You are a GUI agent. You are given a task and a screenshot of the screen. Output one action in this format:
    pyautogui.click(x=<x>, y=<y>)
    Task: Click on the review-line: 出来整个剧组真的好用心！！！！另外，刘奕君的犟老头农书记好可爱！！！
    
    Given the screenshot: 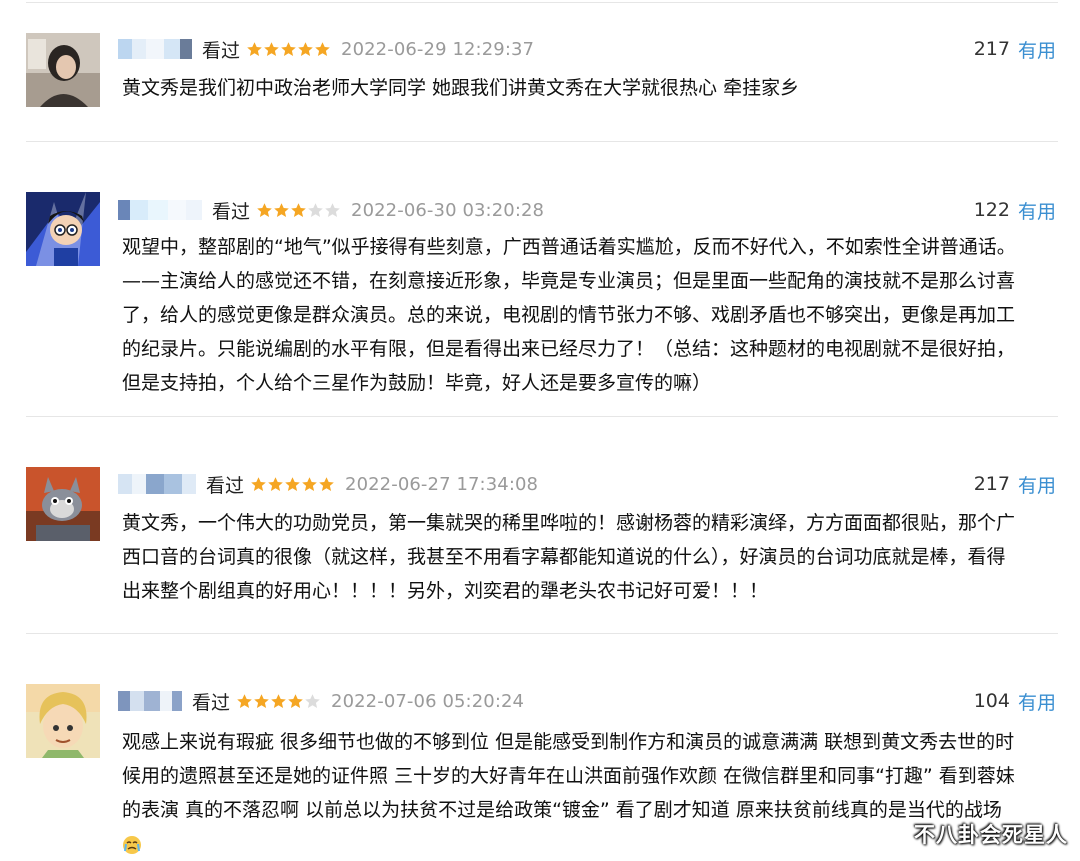 What is the action you would take?
    pyautogui.click(x=445, y=591)
    